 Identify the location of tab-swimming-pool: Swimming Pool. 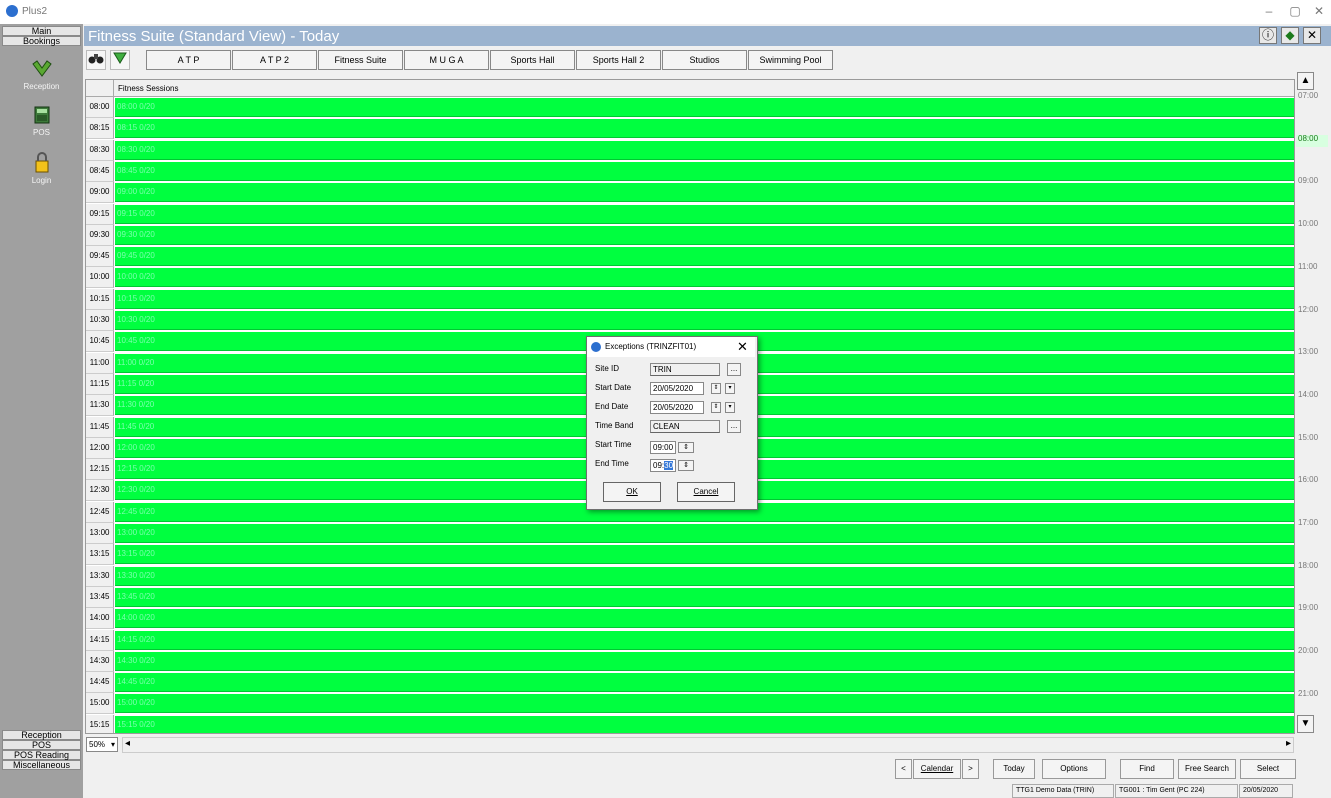
(790, 60).